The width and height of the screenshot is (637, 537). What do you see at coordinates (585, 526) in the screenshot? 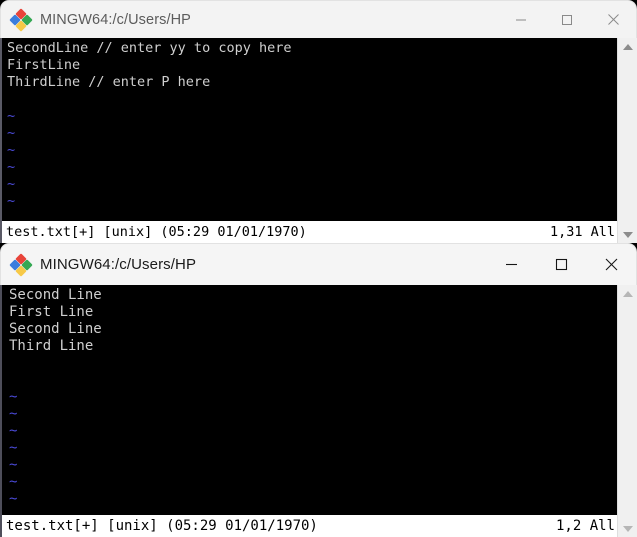
I see `status-cursor-position: 1,2 All` at bounding box center [585, 526].